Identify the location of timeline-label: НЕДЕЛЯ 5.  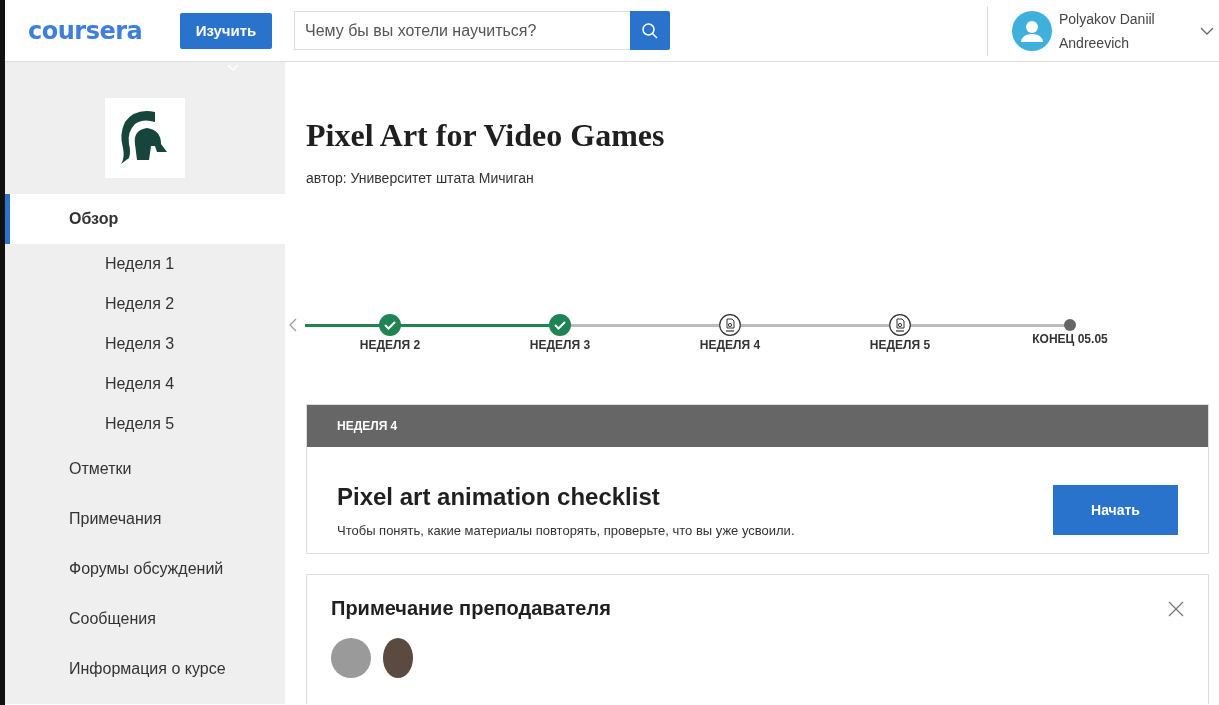
(900, 345).